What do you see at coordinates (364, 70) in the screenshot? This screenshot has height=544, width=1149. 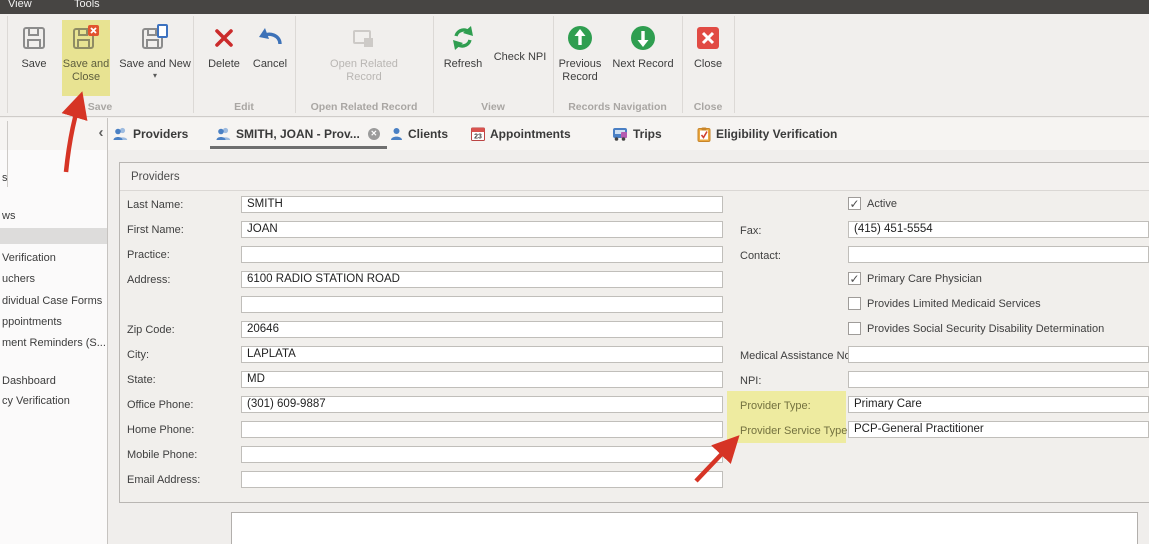 I see `open-related-record-label: Open Related Record` at bounding box center [364, 70].